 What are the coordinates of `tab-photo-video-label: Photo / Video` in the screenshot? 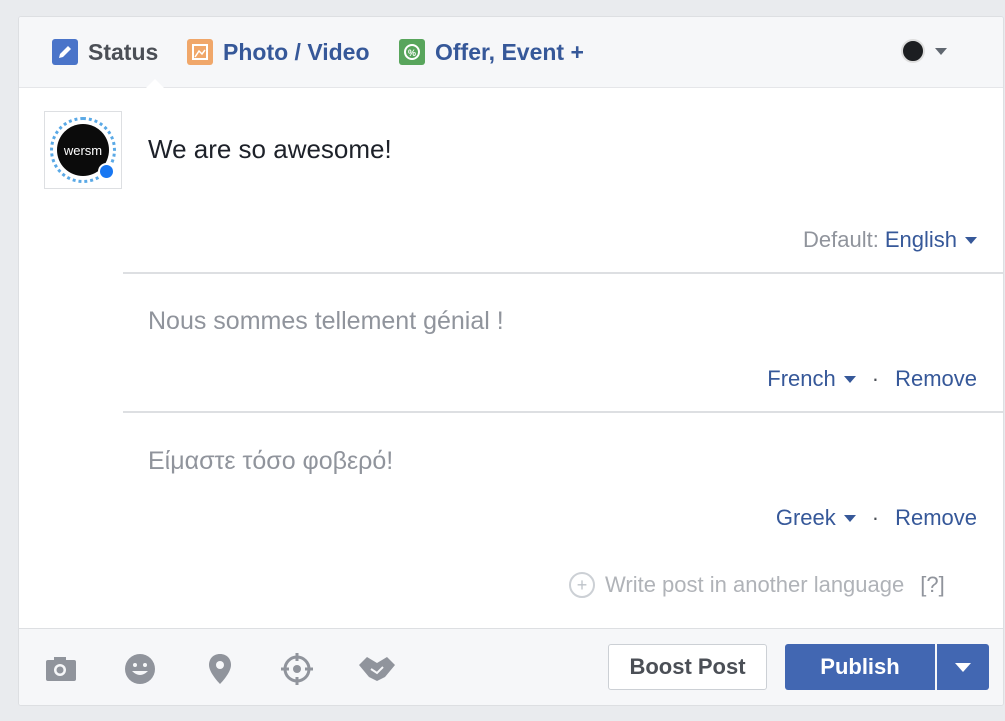 It's located at (296, 51).